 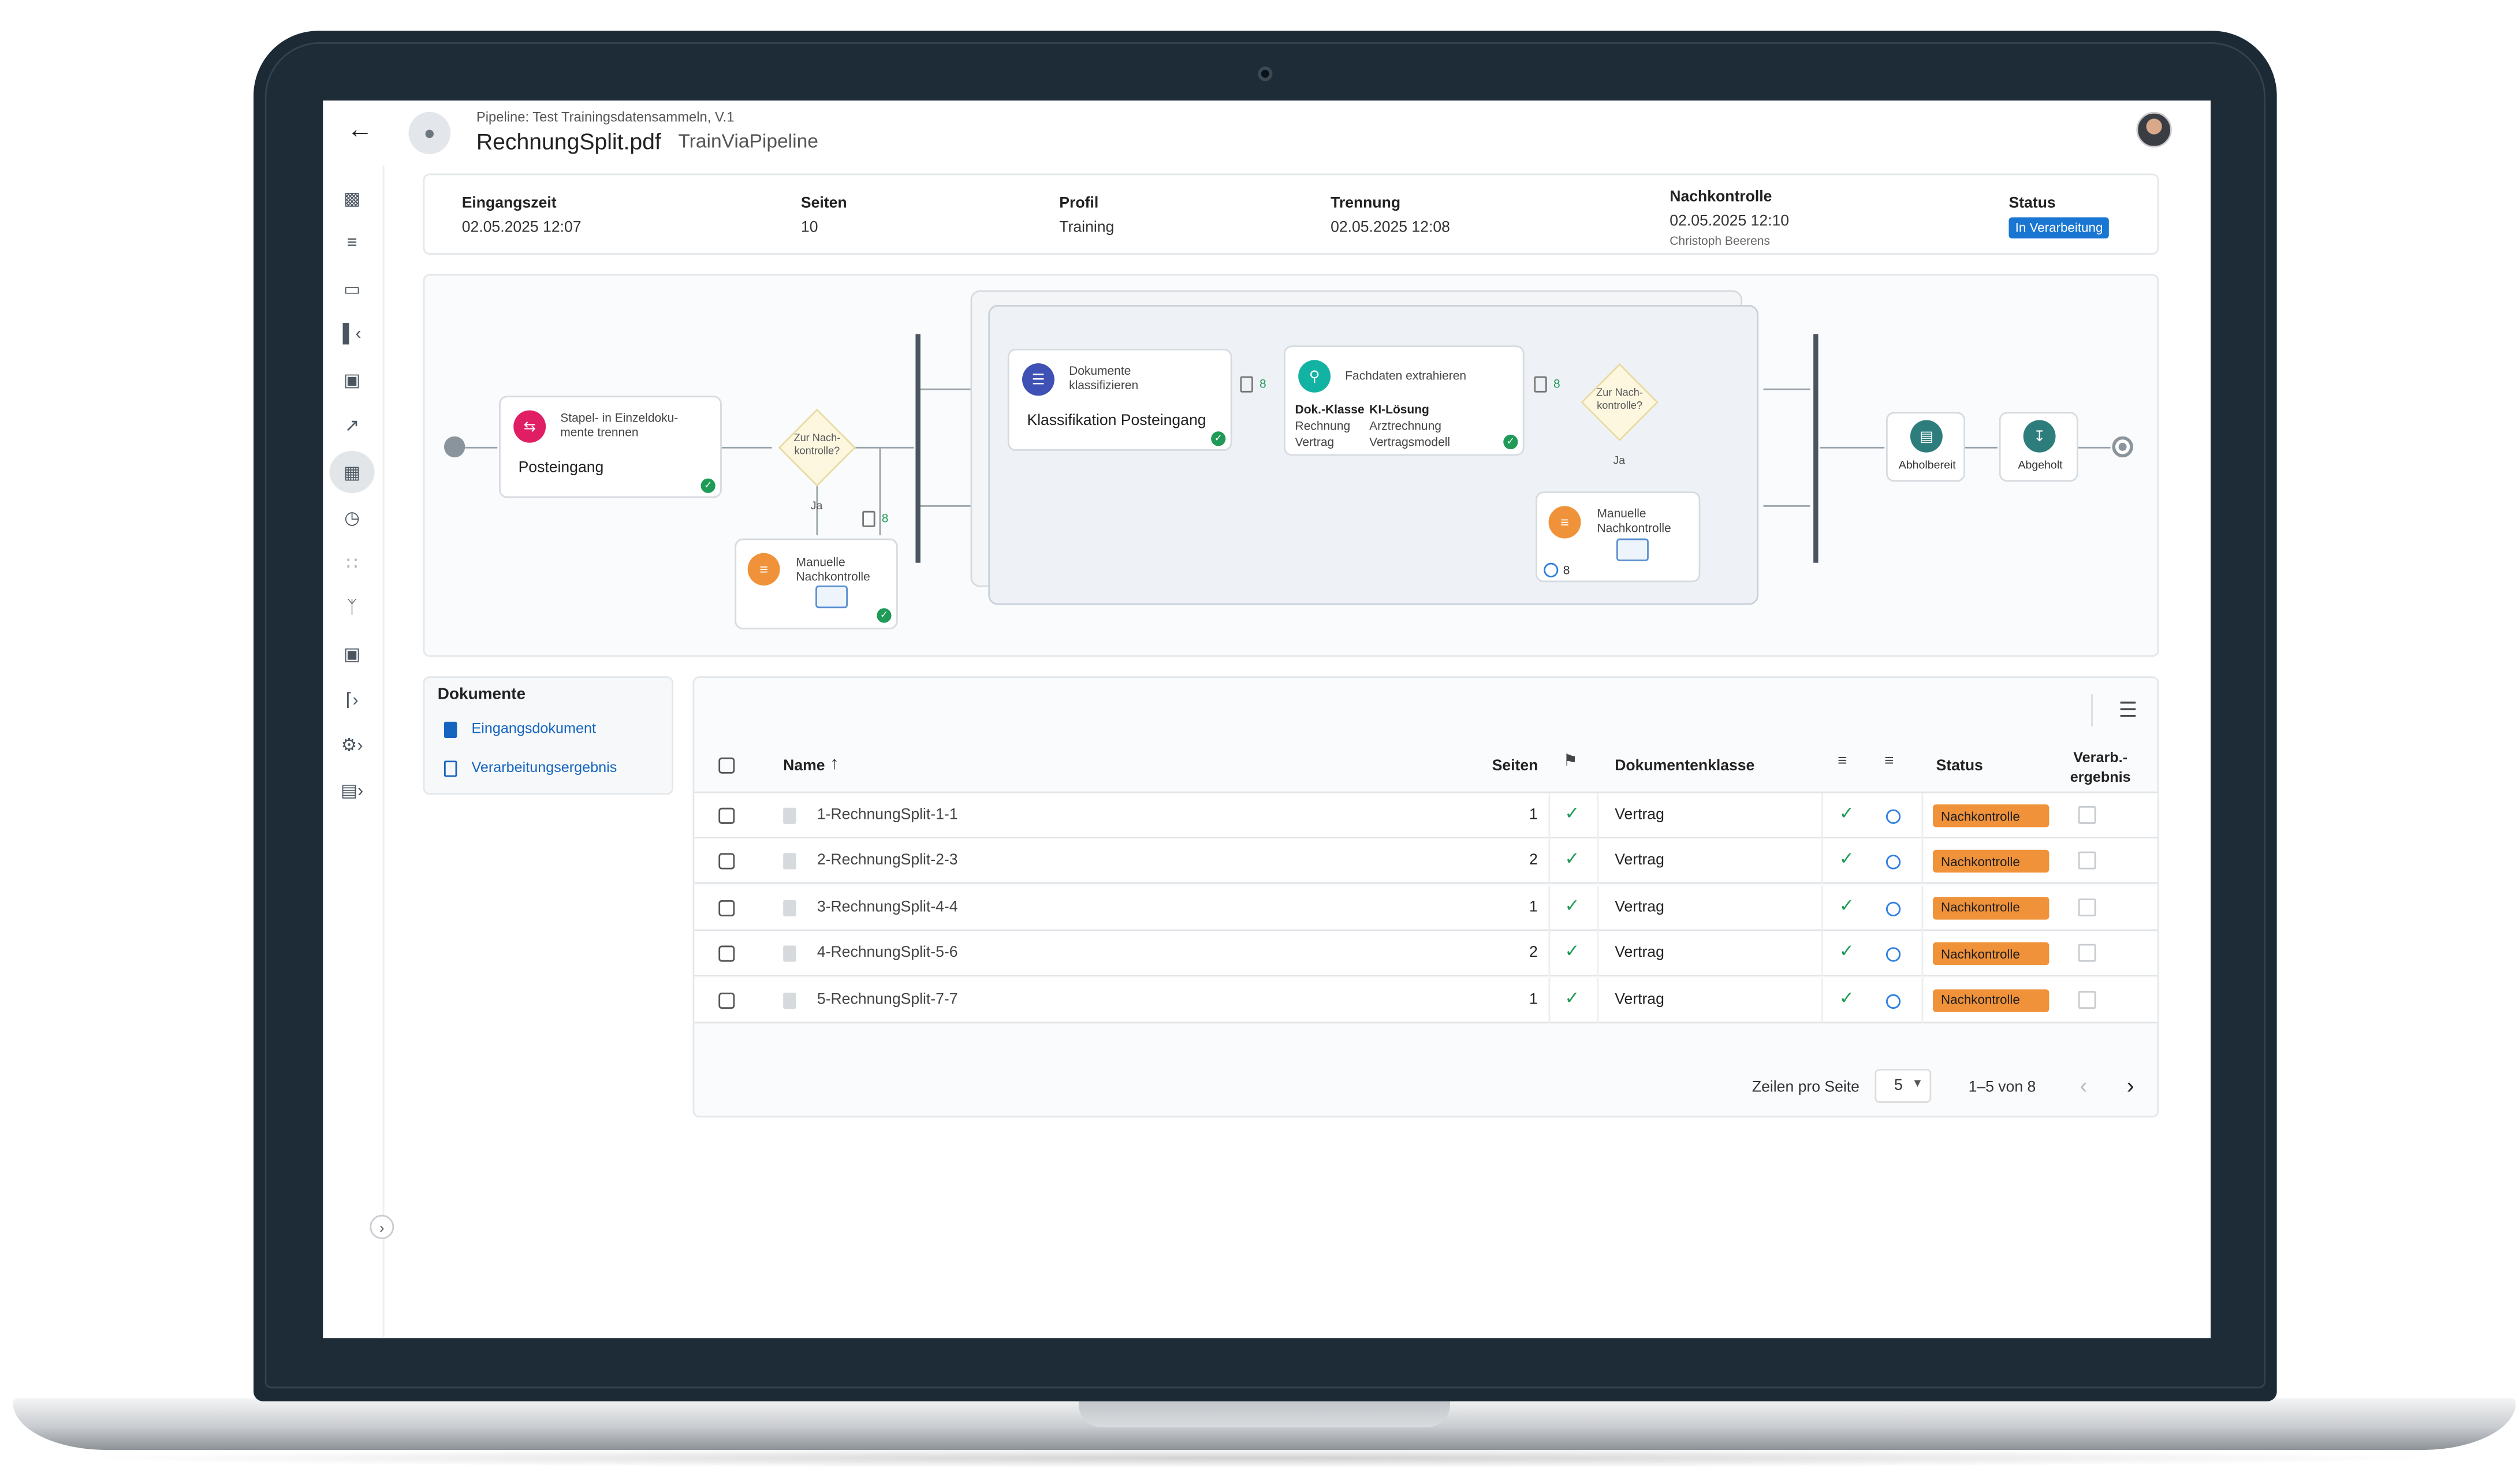 I want to click on verarbeitungsergebnis-link: Verarbeitungsergebnis, so click(x=544, y=767).